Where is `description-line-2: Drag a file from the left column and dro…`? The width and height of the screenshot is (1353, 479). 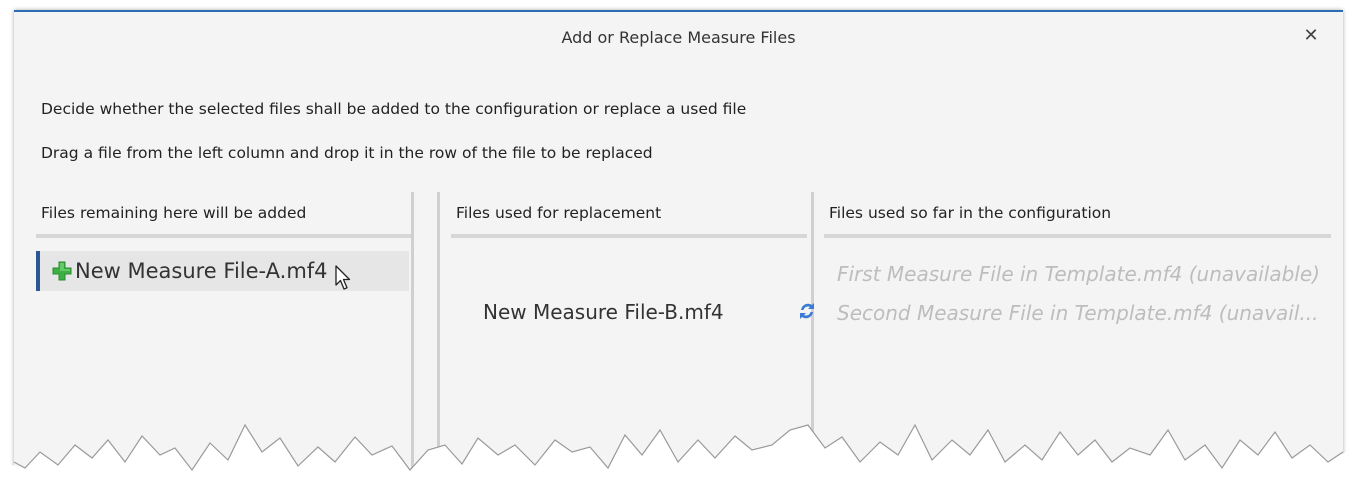 description-line-2: Drag a file from the left column and dro… is located at coordinates (347, 153).